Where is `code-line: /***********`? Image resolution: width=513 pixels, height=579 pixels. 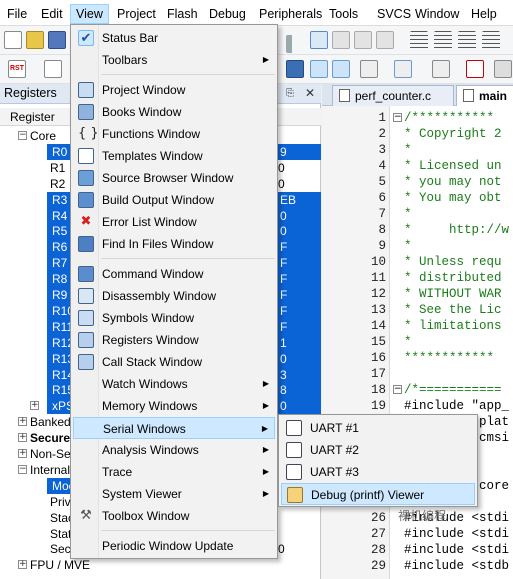
code-line: /*********** is located at coordinates (449, 118).